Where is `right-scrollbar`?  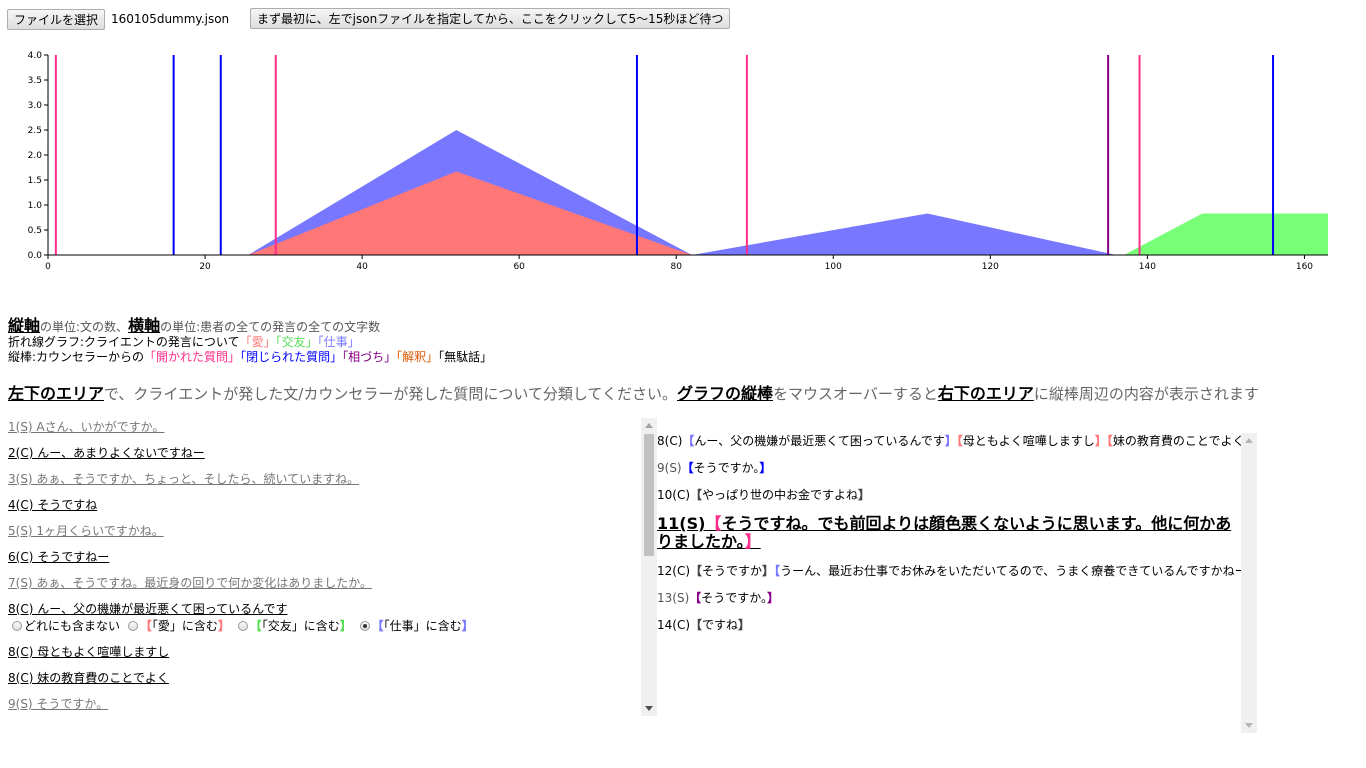 right-scrollbar is located at coordinates (1249, 583).